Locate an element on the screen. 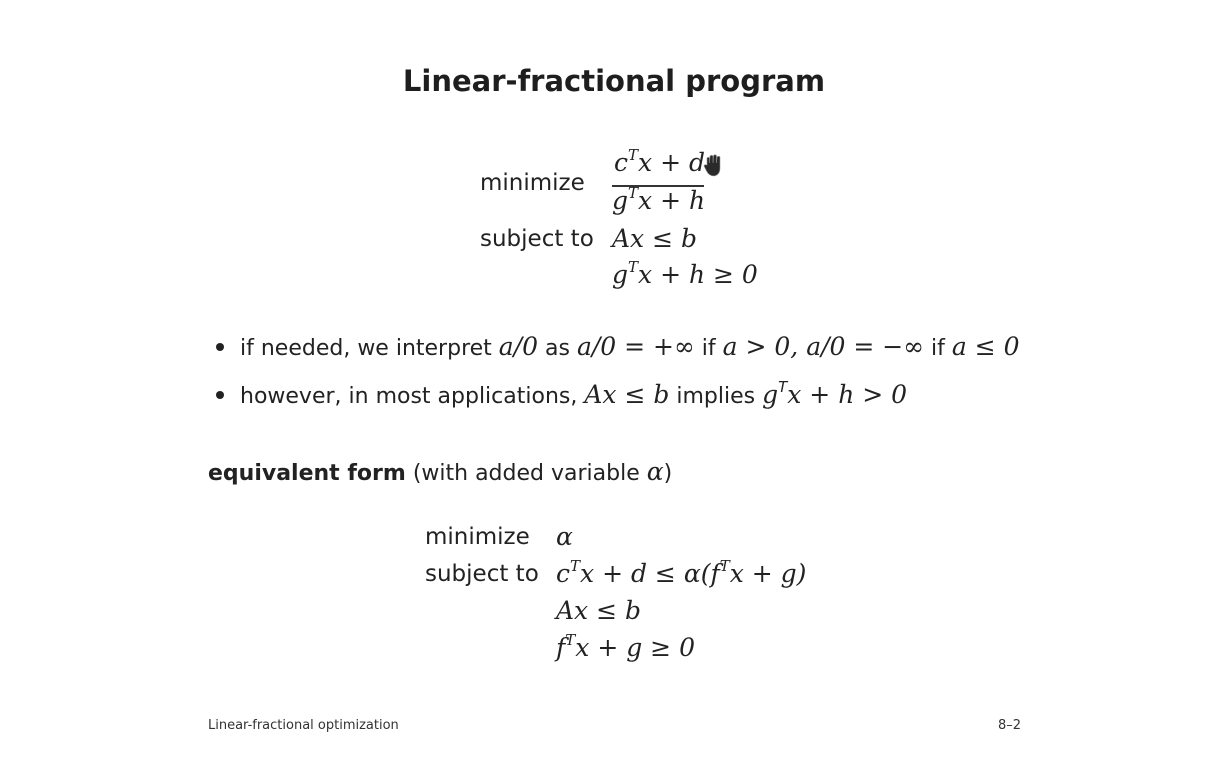  program2-constraint3: fTx + g ≥ 0 is located at coordinates (625, 647).